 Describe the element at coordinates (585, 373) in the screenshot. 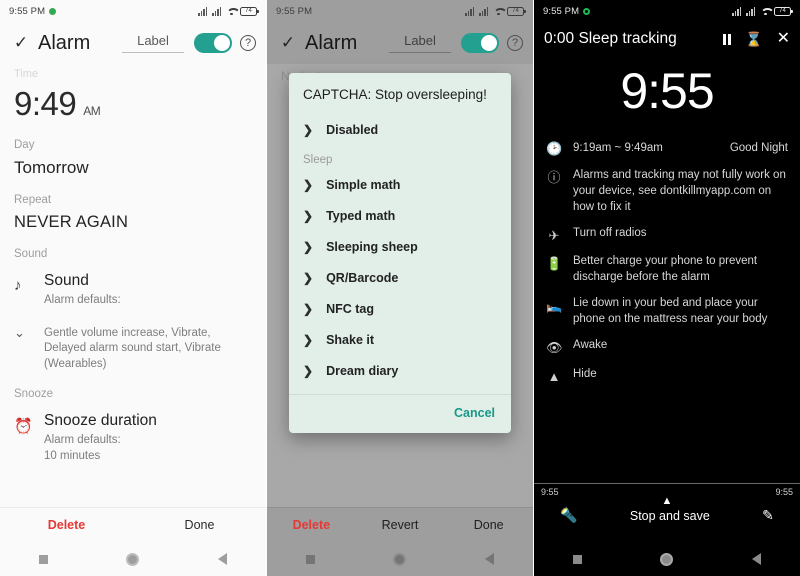

I see `sleep-hide-text: Hide` at that location.